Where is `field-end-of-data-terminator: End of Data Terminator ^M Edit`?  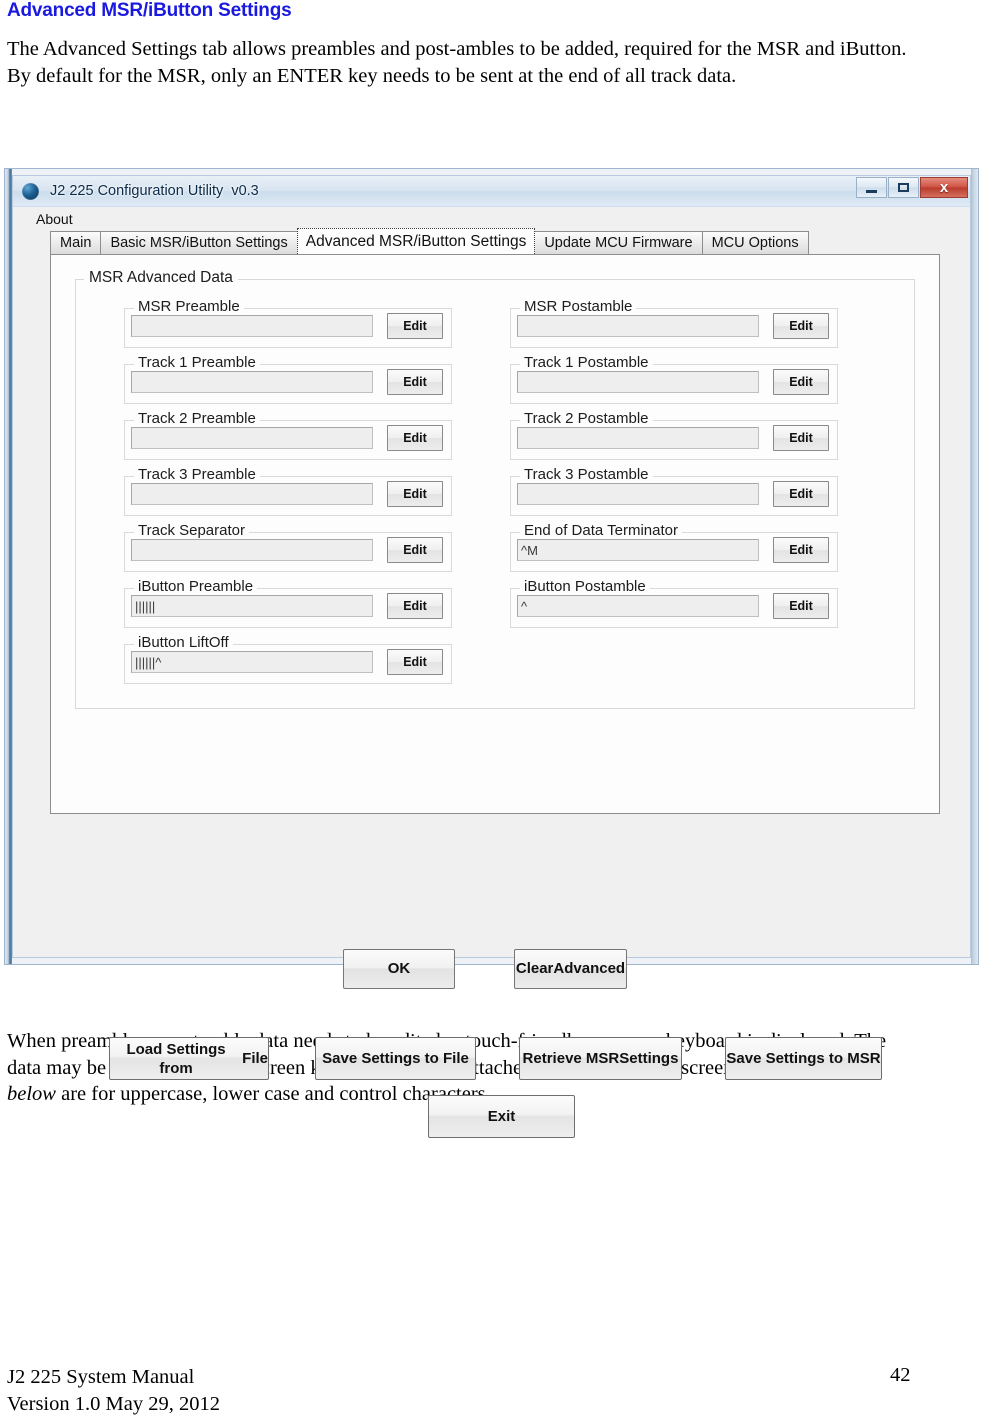
field-end-of-data-terminator: End of Data Terminator ^M Edit is located at coordinates (674, 547).